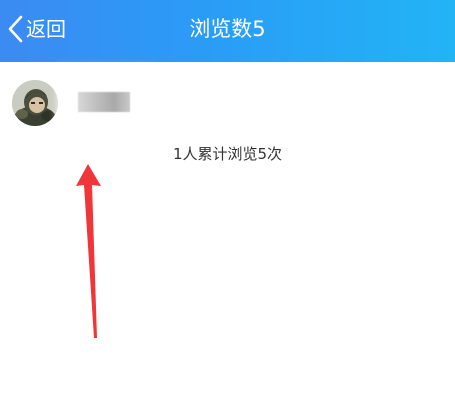 Image resolution: width=455 pixels, height=412 pixels. What do you see at coordinates (227, 154) in the screenshot?
I see `view-summary: 1人累计浏览5次` at bounding box center [227, 154].